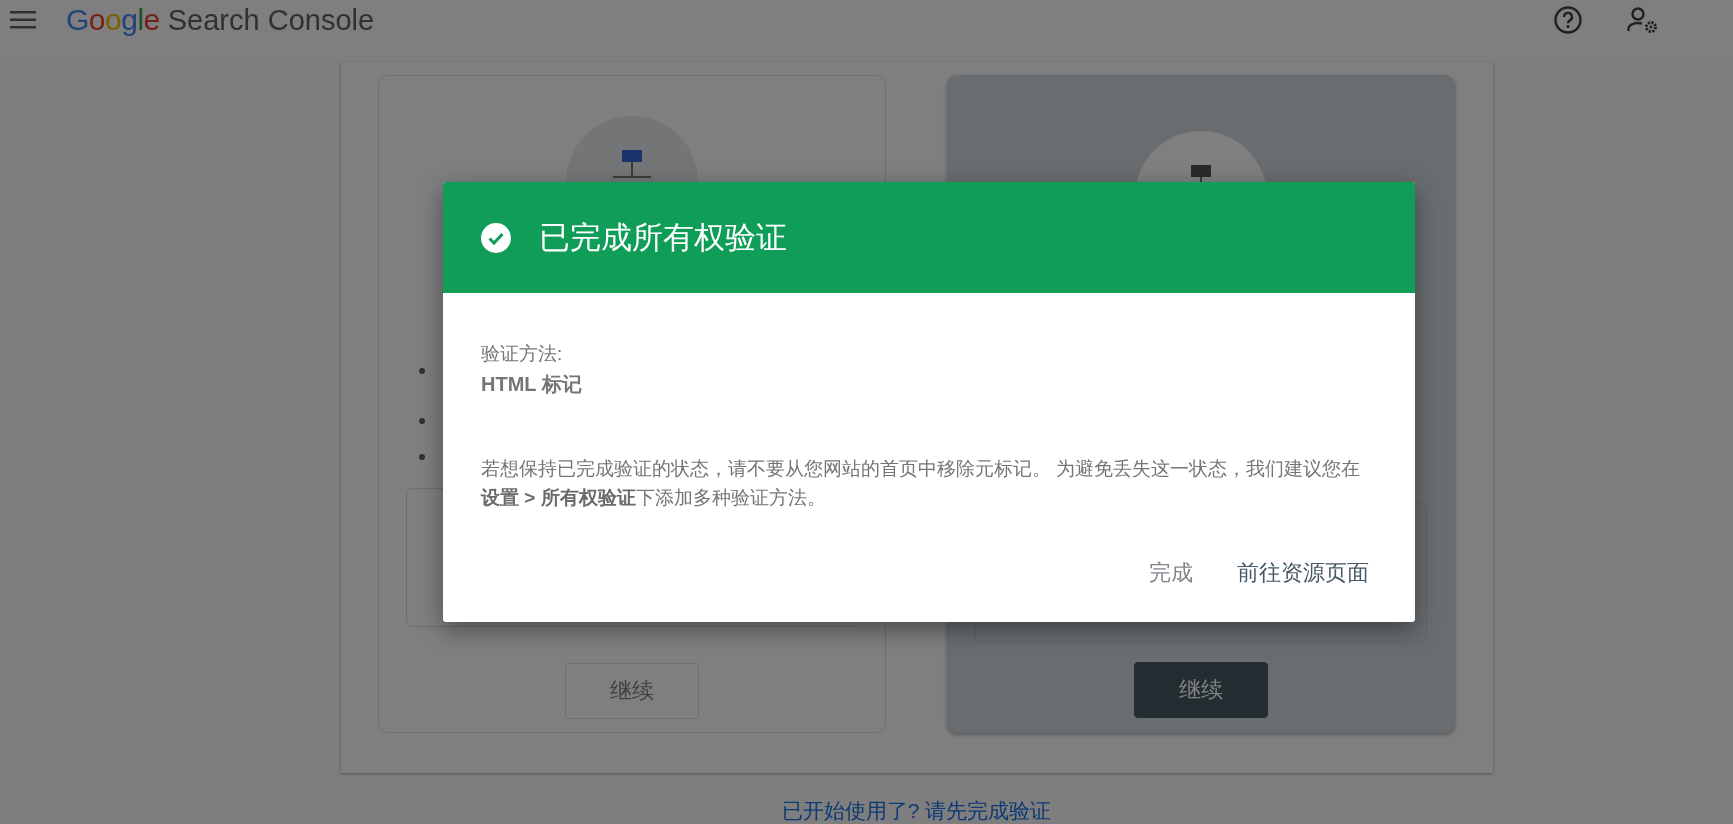 This screenshot has height=824, width=1733. What do you see at coordinates (1643, 20) in the screenshot?
I see `account-settings-icon` at bounding box center [1643, 20].